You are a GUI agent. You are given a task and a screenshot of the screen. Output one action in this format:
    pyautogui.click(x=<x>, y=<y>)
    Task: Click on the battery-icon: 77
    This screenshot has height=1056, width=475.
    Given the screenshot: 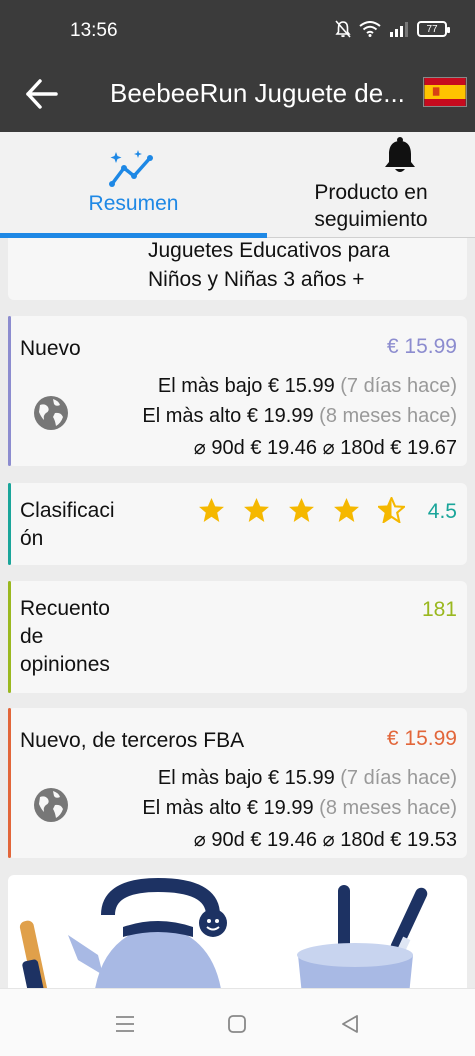 What is the action you would take?
    pyautogui.click(x=433, y=29)
    